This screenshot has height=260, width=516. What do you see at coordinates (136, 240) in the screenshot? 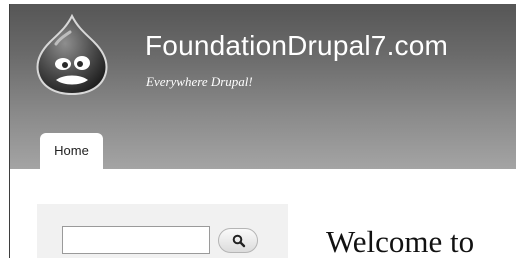
I see `search-input` at bounding box center [136, 240].